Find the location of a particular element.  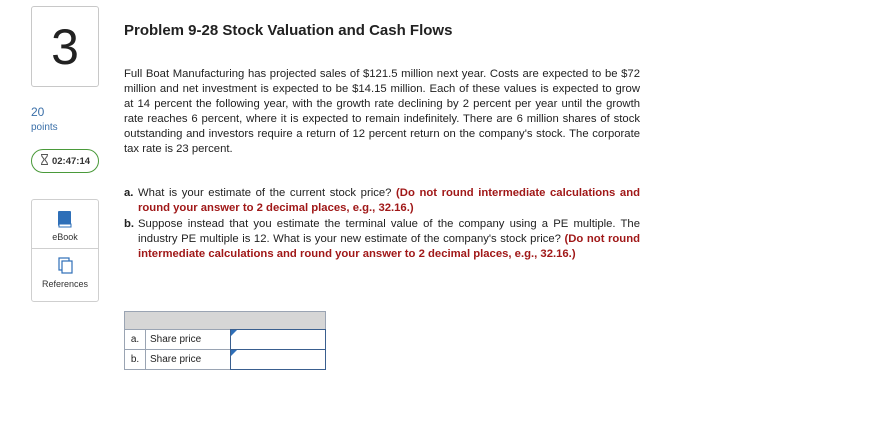

ebook-link: eBook is located at coordinates (65, 226).